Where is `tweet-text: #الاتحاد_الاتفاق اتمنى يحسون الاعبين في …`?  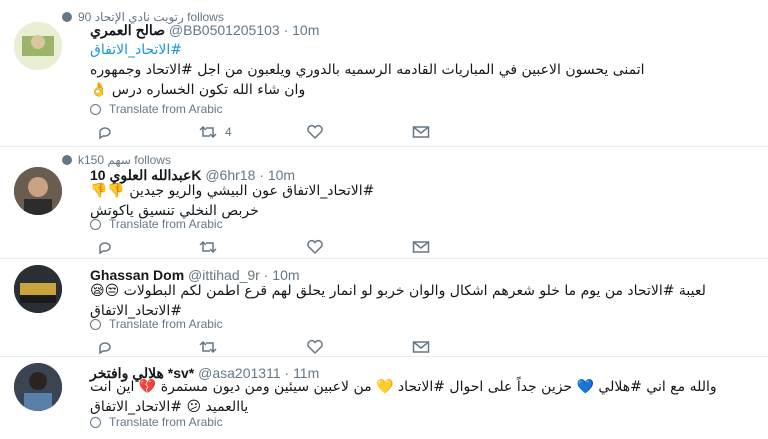 tweet-text: #الاتحاد_الاتفاق اتمنى يحسون الاعبين في … is located at coordinates (405, 70).